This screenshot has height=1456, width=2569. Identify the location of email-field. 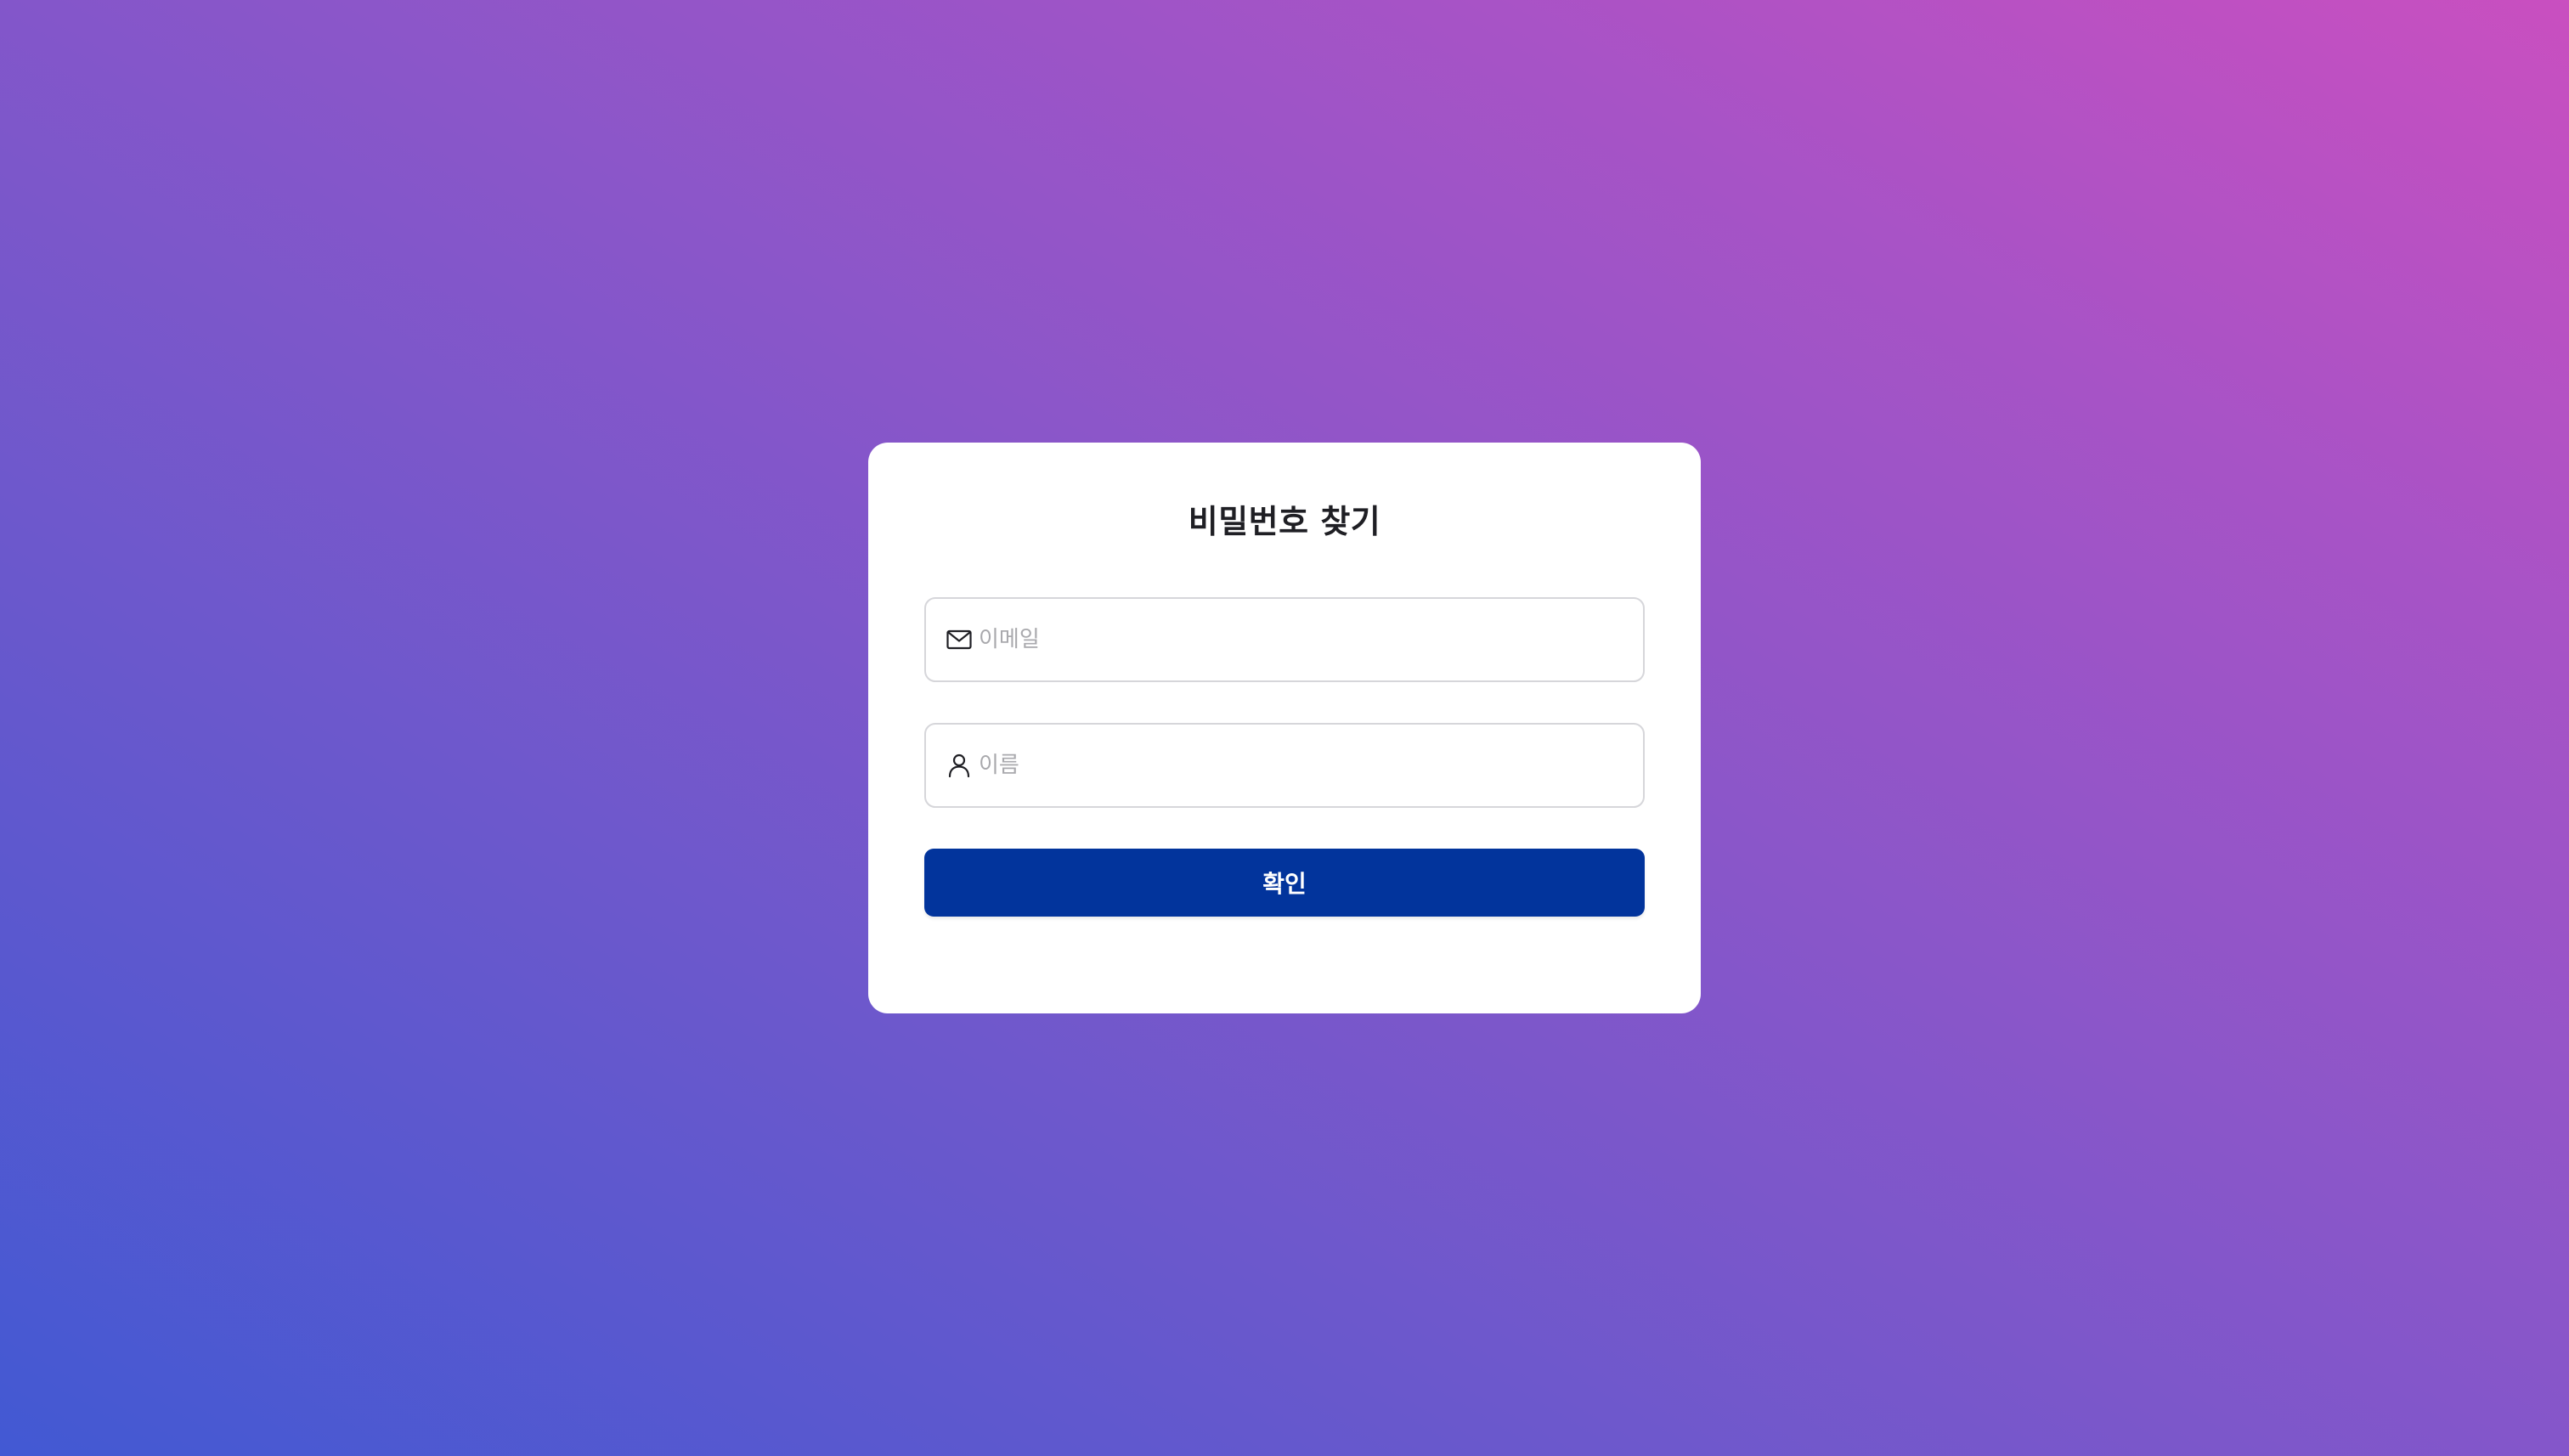
(1284, 640).